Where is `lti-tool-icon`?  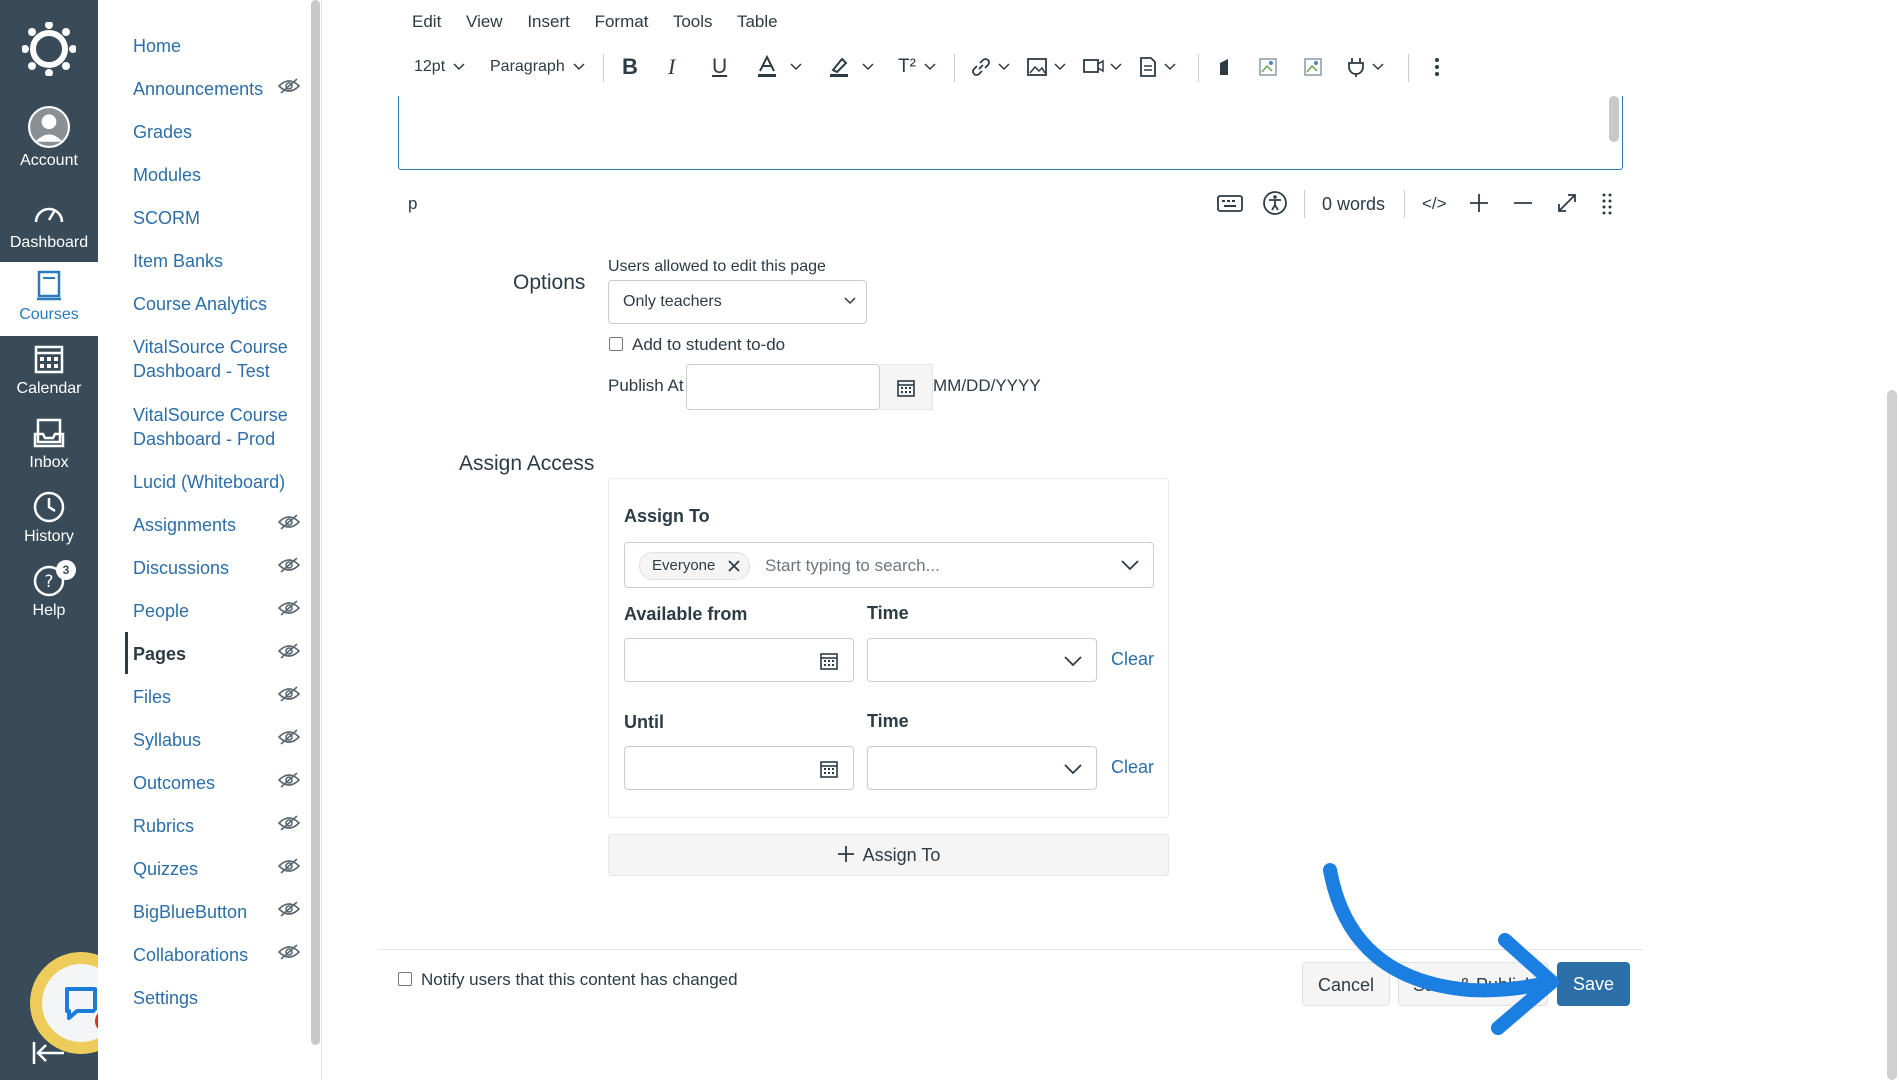
lti-tool-icon is located at coordinates (1225, 67).